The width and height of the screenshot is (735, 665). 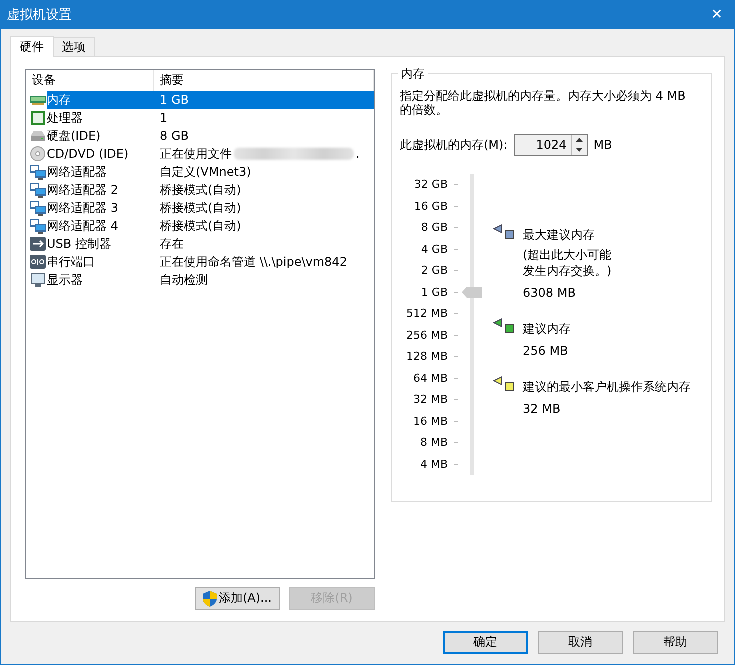 What do you see at coordinates (434, 249) in the screenshot?
I see `scale-label: 4 GB` at bounding box center [434, 249].